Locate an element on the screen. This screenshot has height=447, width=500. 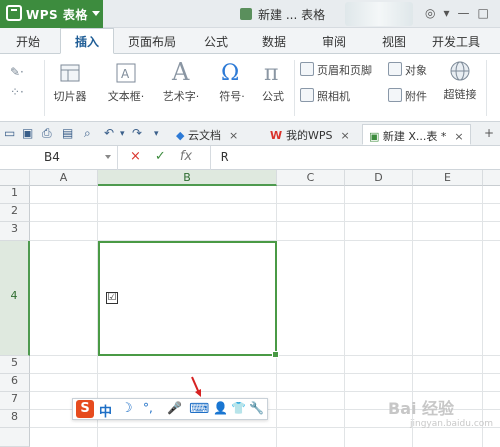
pi-icon: π is located at coordinates (271, 72).